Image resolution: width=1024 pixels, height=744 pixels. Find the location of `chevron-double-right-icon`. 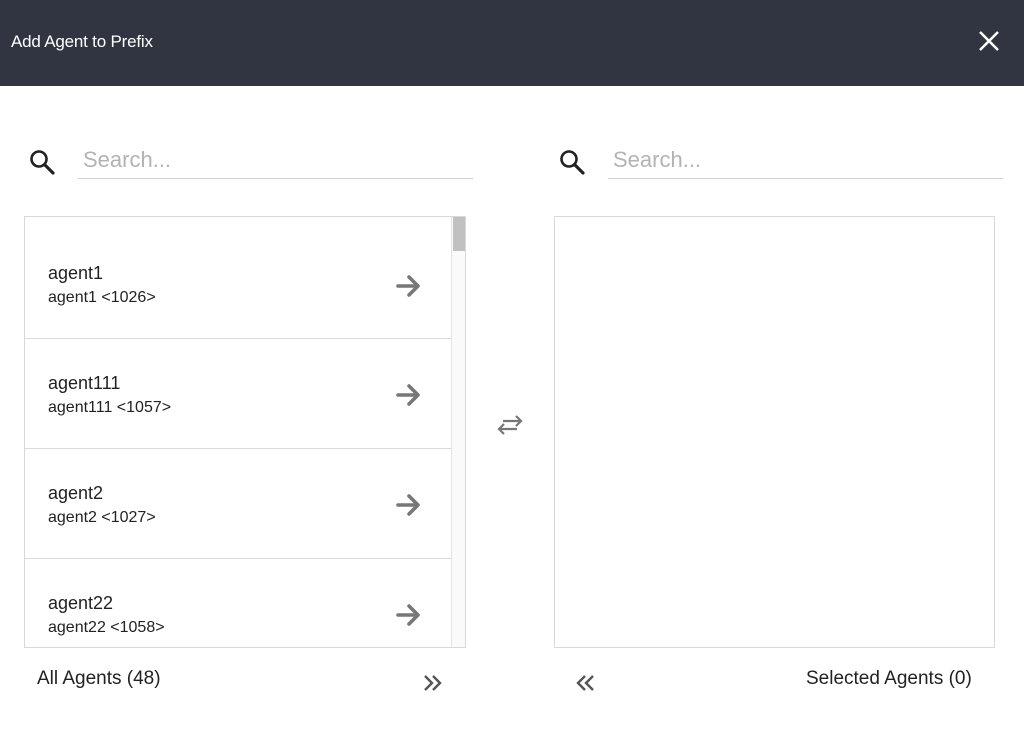

chevron-double-right-icon is located at coordinates (433, 683).